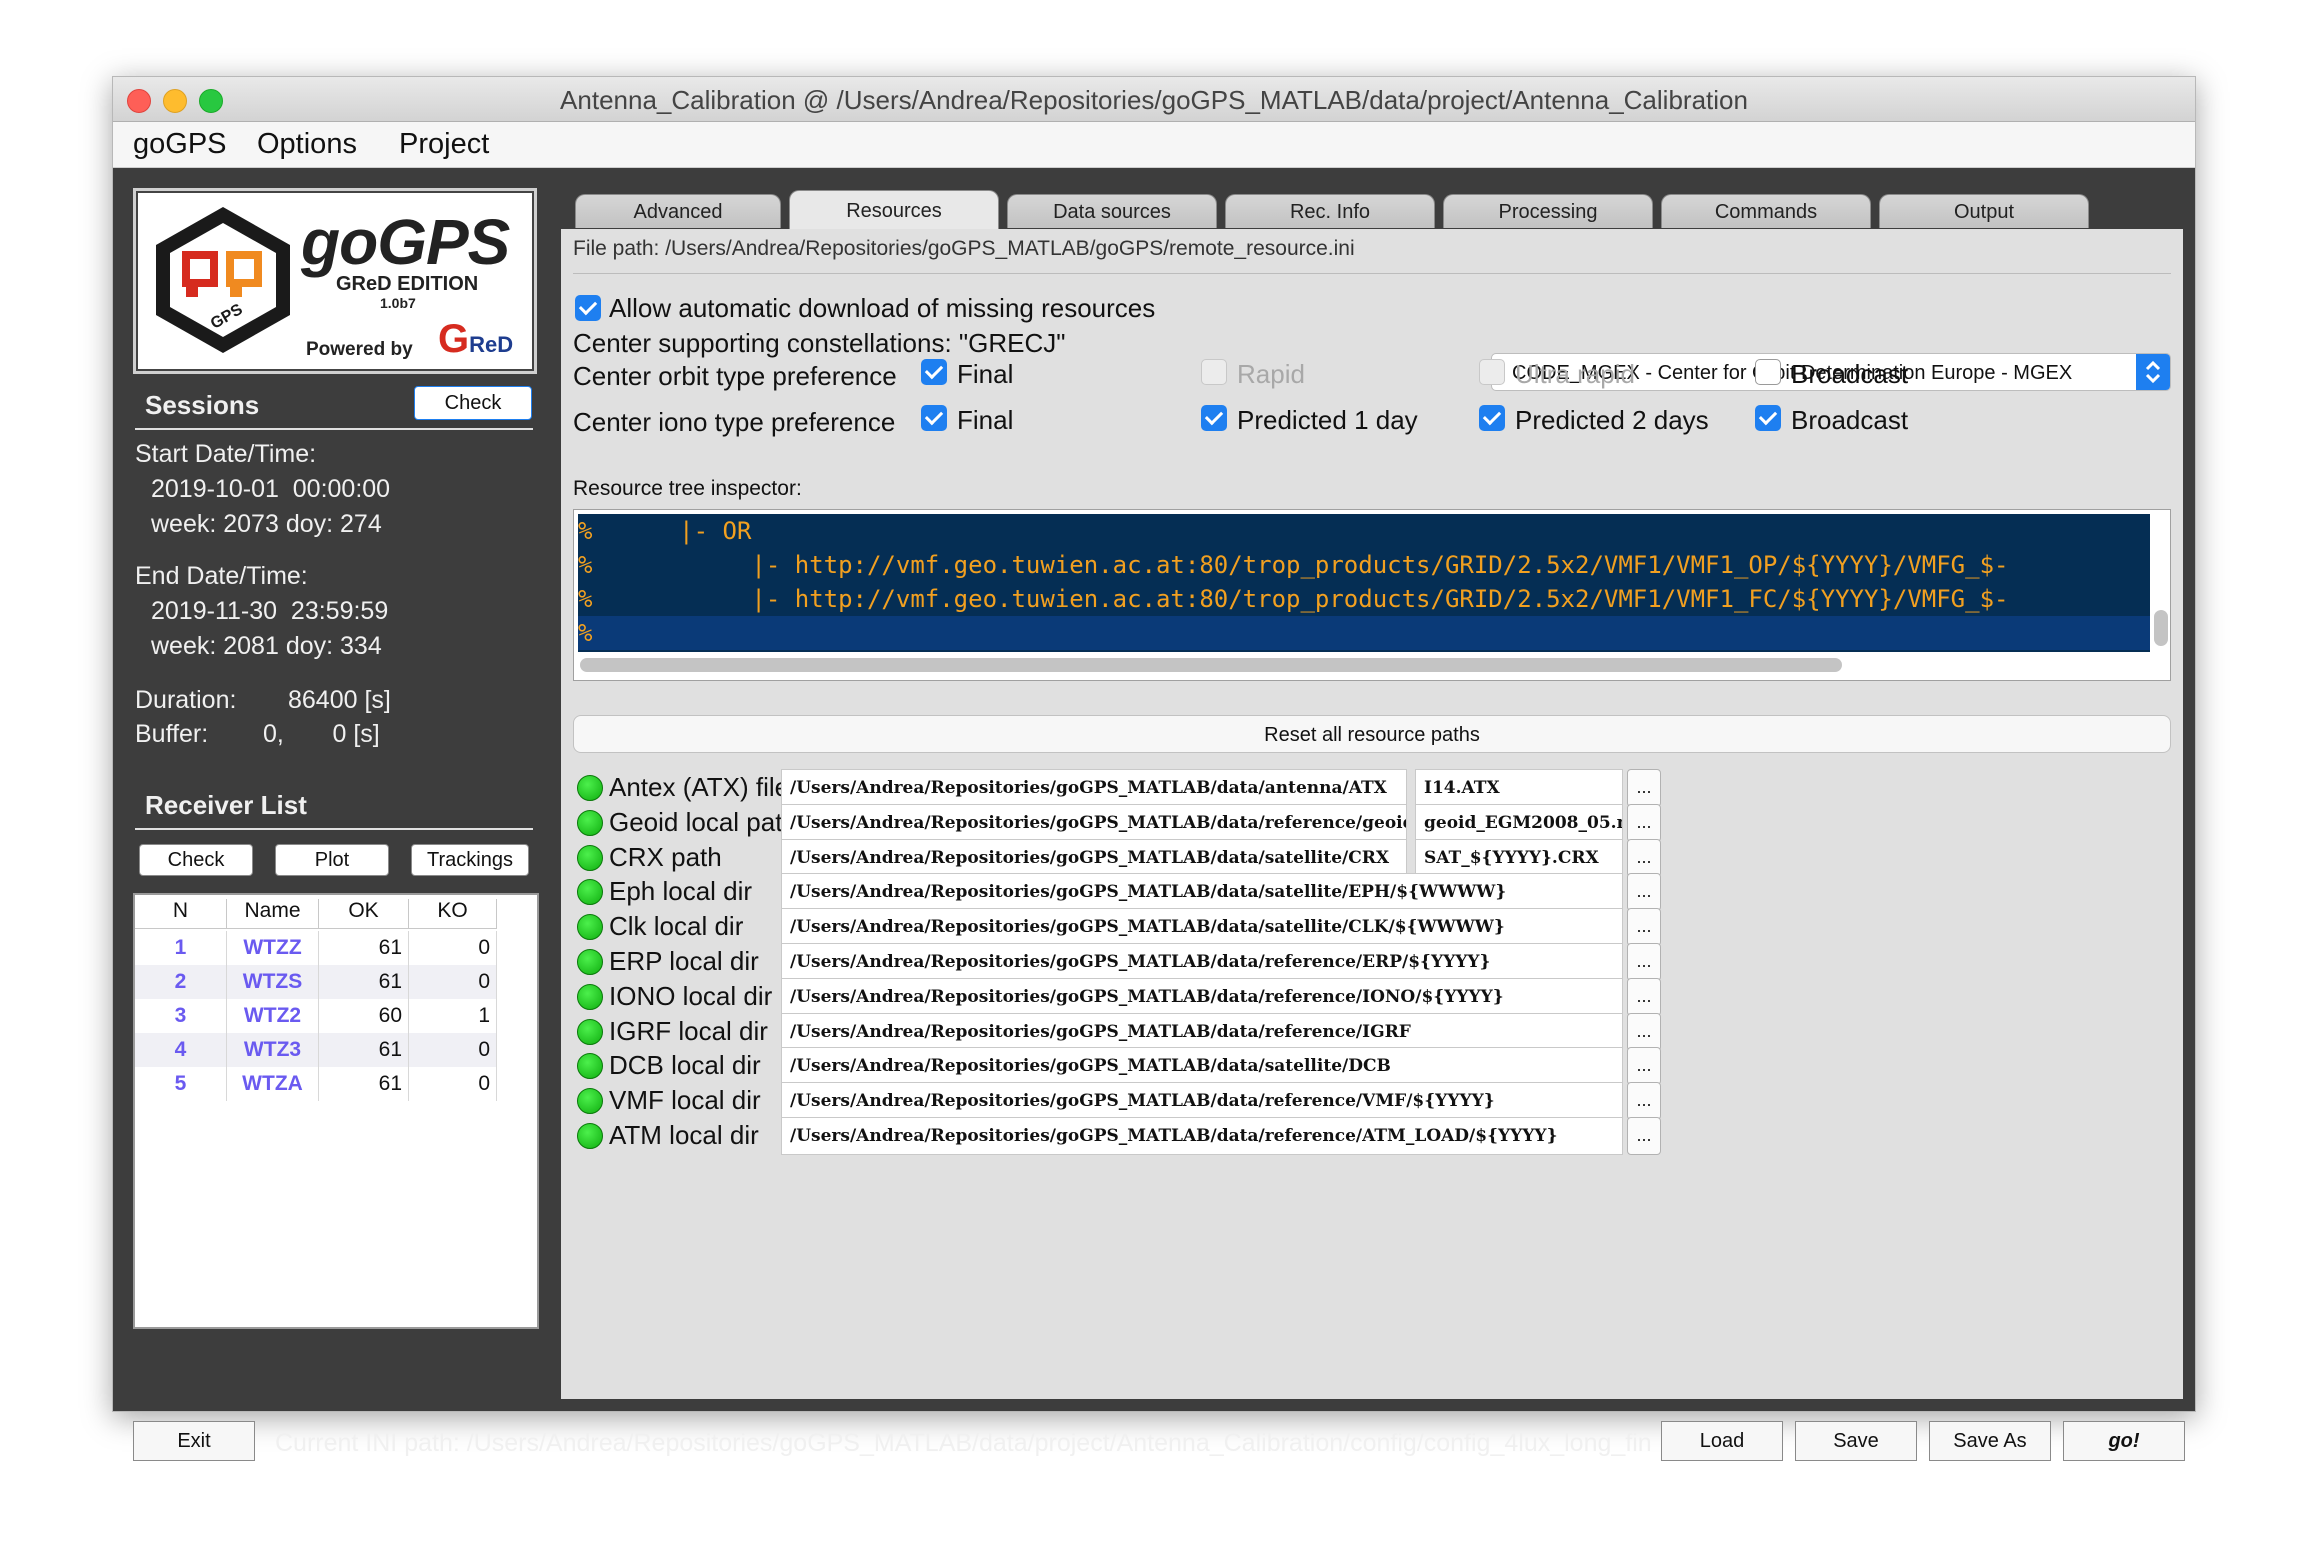  Describe the element at coordinates (1492, 418) in the screenshot. I see `iono-predicted-2-days-checkbox` at that location.